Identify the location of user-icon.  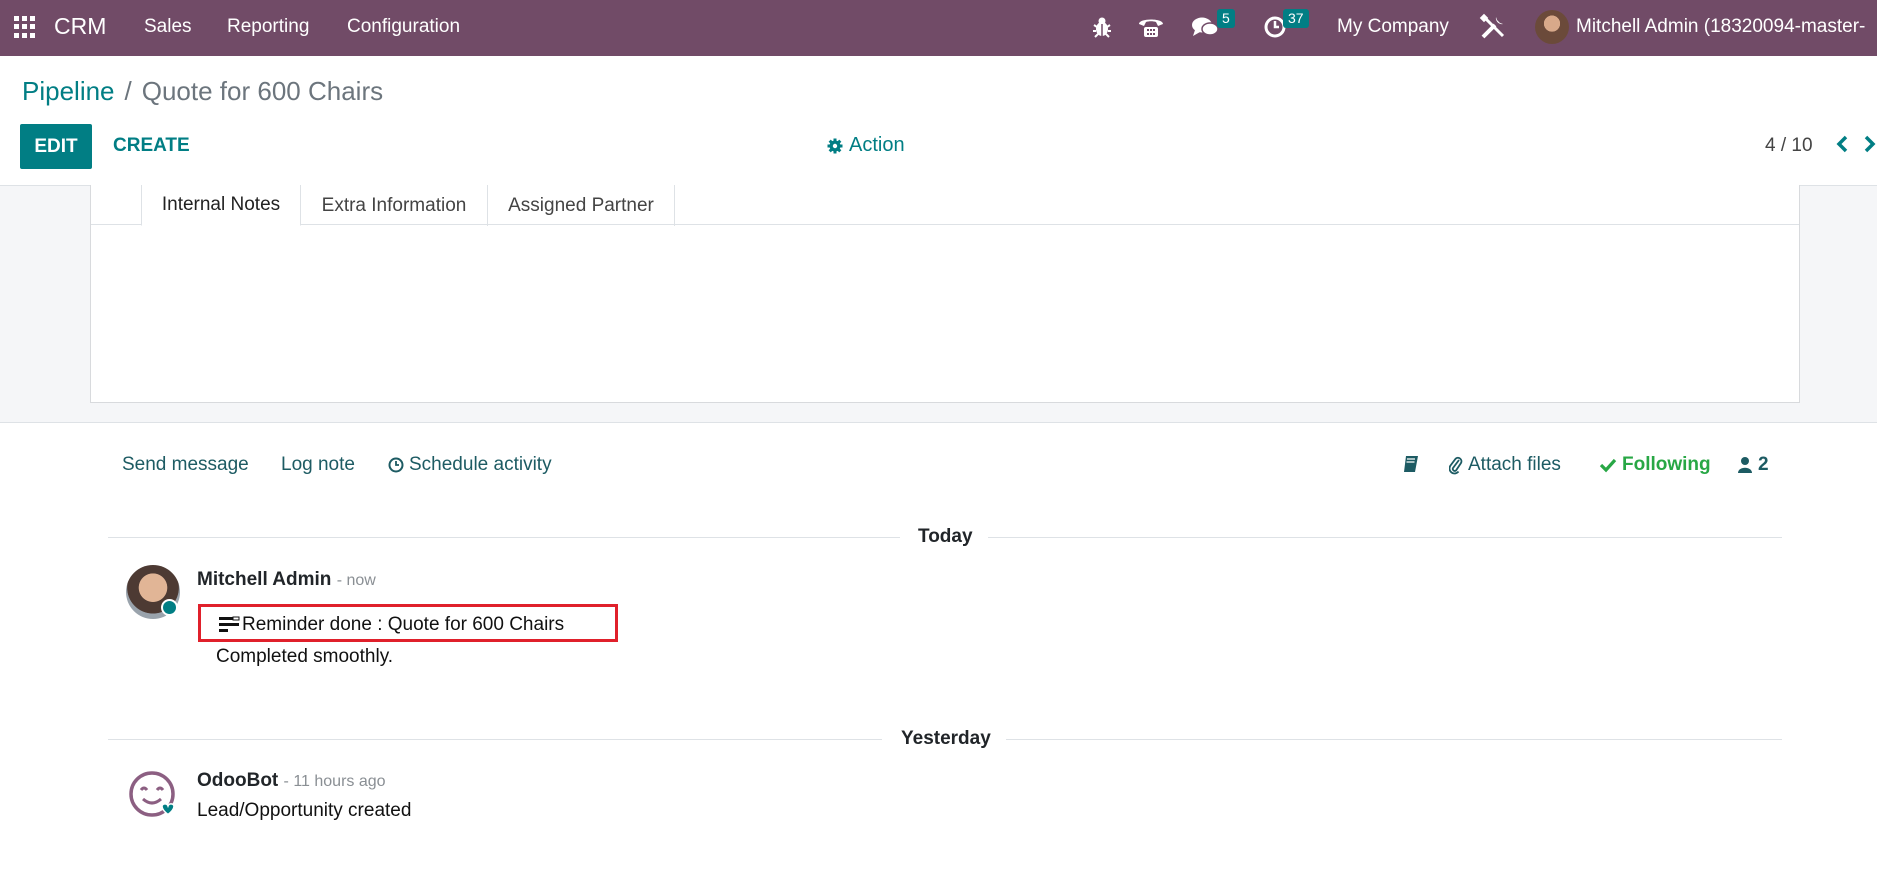
(1745, 465).